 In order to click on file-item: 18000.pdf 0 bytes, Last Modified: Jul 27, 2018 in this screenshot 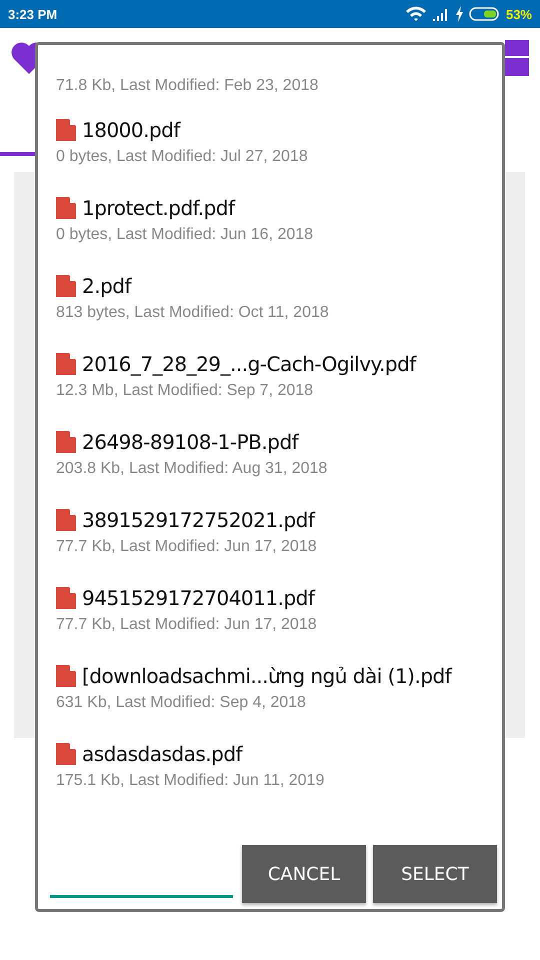, I will do `click(270, 142)`.